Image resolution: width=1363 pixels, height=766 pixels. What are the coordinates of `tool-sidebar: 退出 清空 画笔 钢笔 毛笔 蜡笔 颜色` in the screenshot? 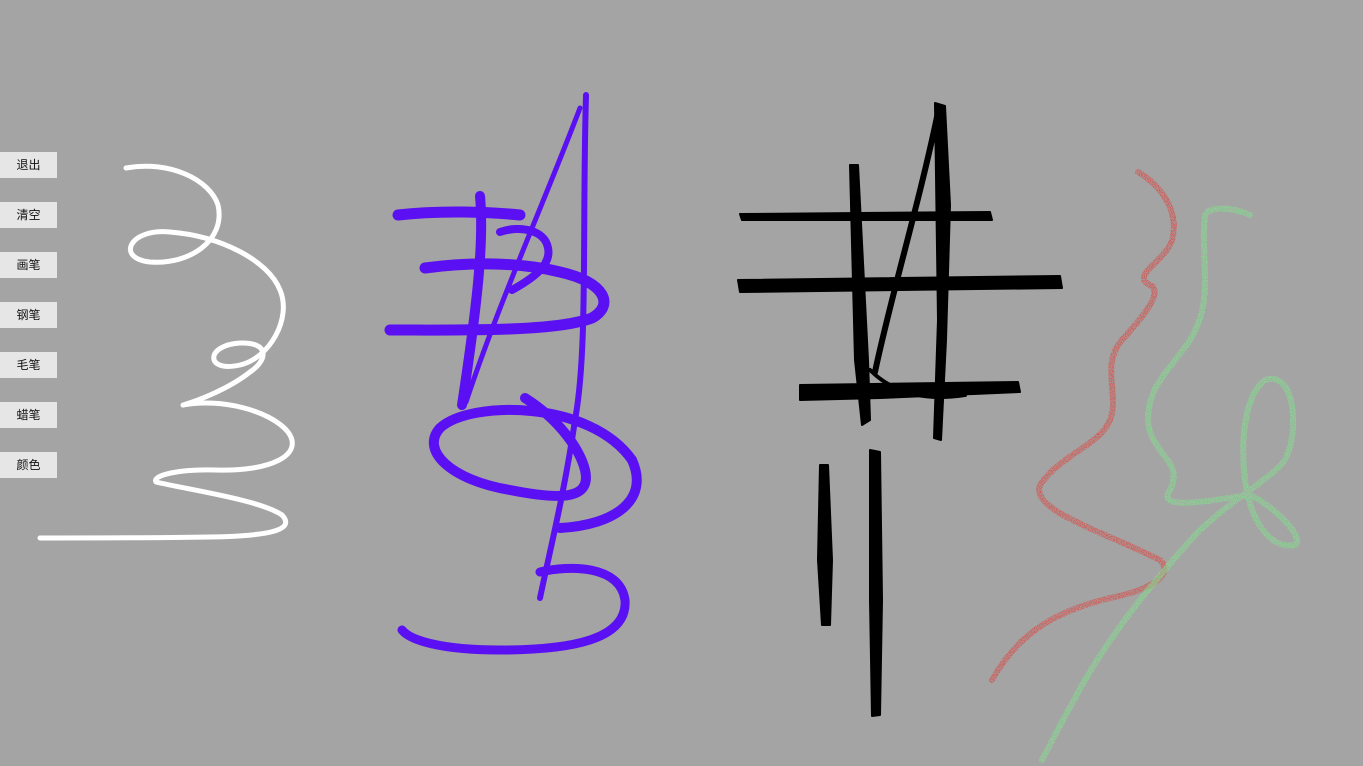 It's located at (28, 327).